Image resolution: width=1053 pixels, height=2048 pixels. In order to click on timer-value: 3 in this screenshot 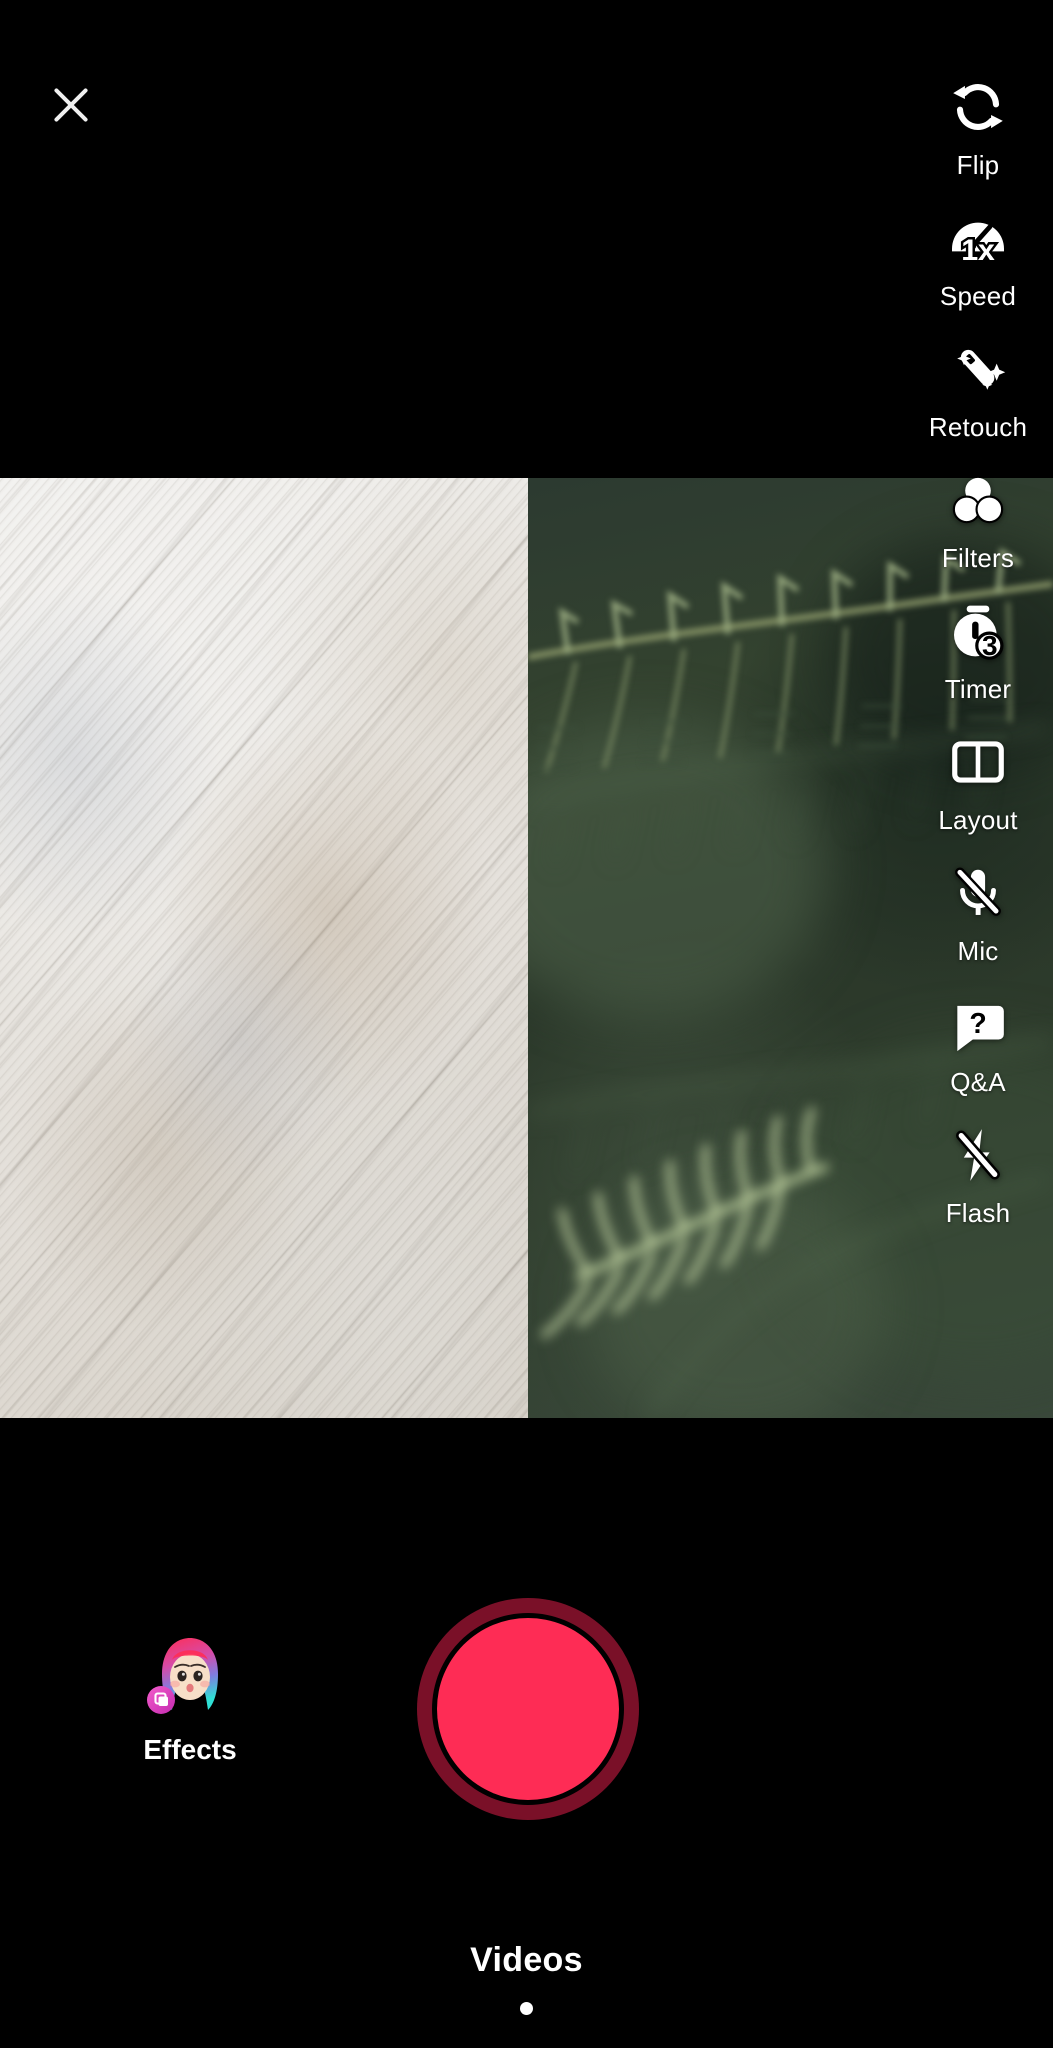, I will do `click(990, 645)`.